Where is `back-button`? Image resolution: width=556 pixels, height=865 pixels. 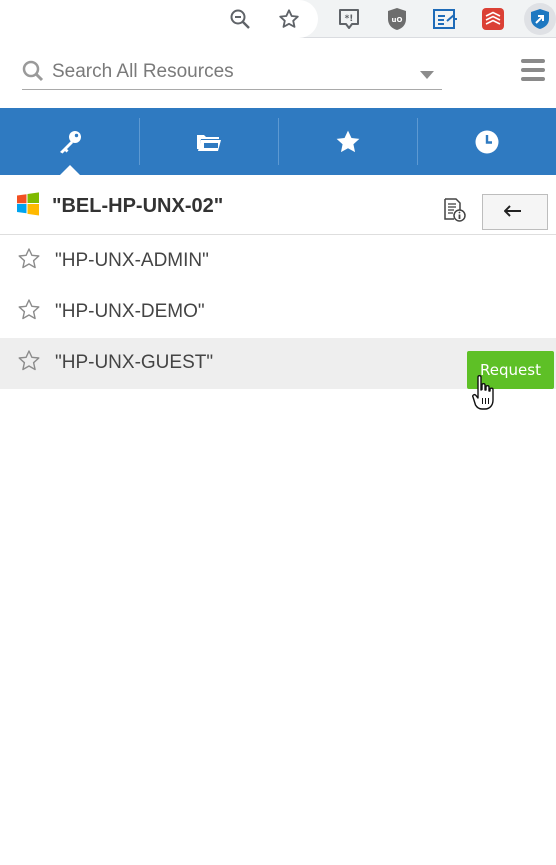
back-button is located at coordinates (515, 212).